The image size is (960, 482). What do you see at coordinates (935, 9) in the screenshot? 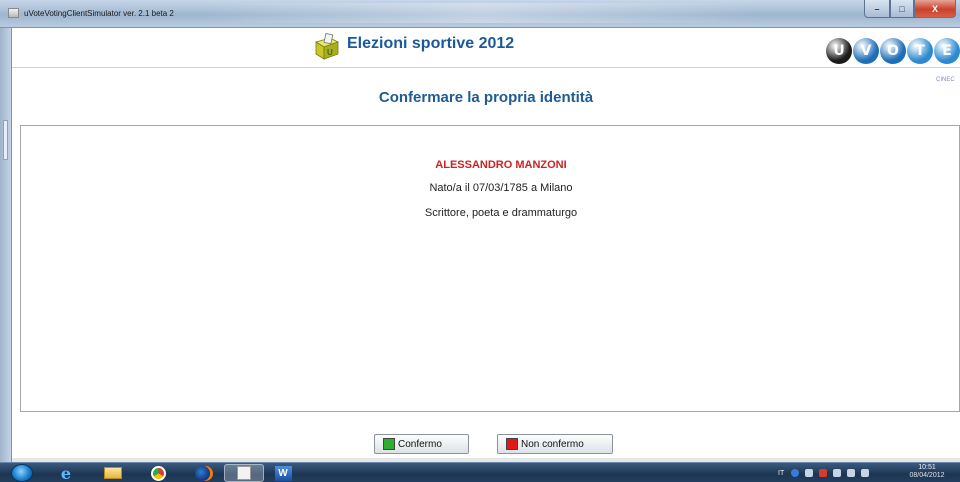
I see `close-button: X` at bounding box center [935, 9].